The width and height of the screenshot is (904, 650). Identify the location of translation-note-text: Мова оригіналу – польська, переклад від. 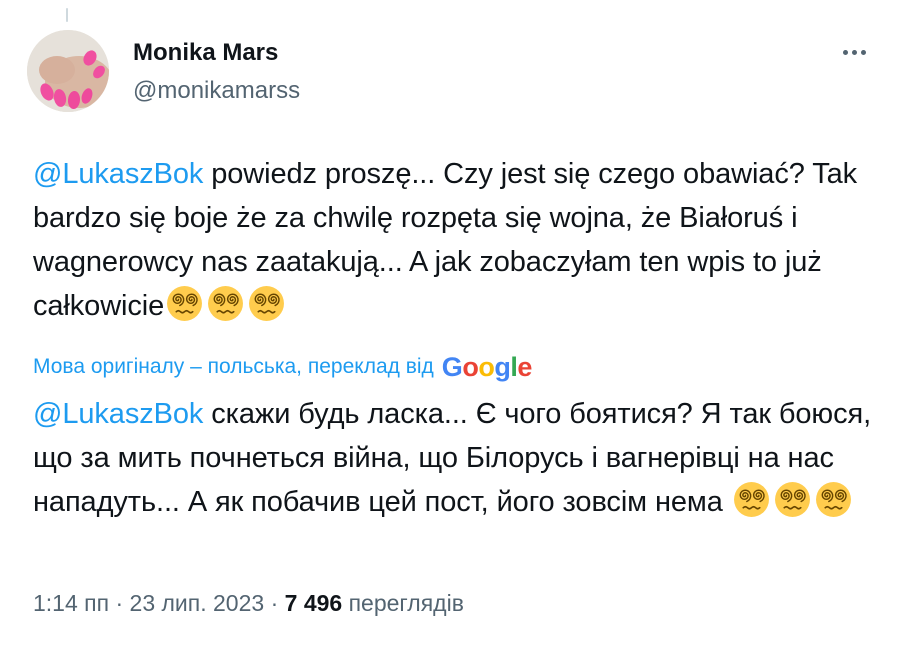
(233, 366).